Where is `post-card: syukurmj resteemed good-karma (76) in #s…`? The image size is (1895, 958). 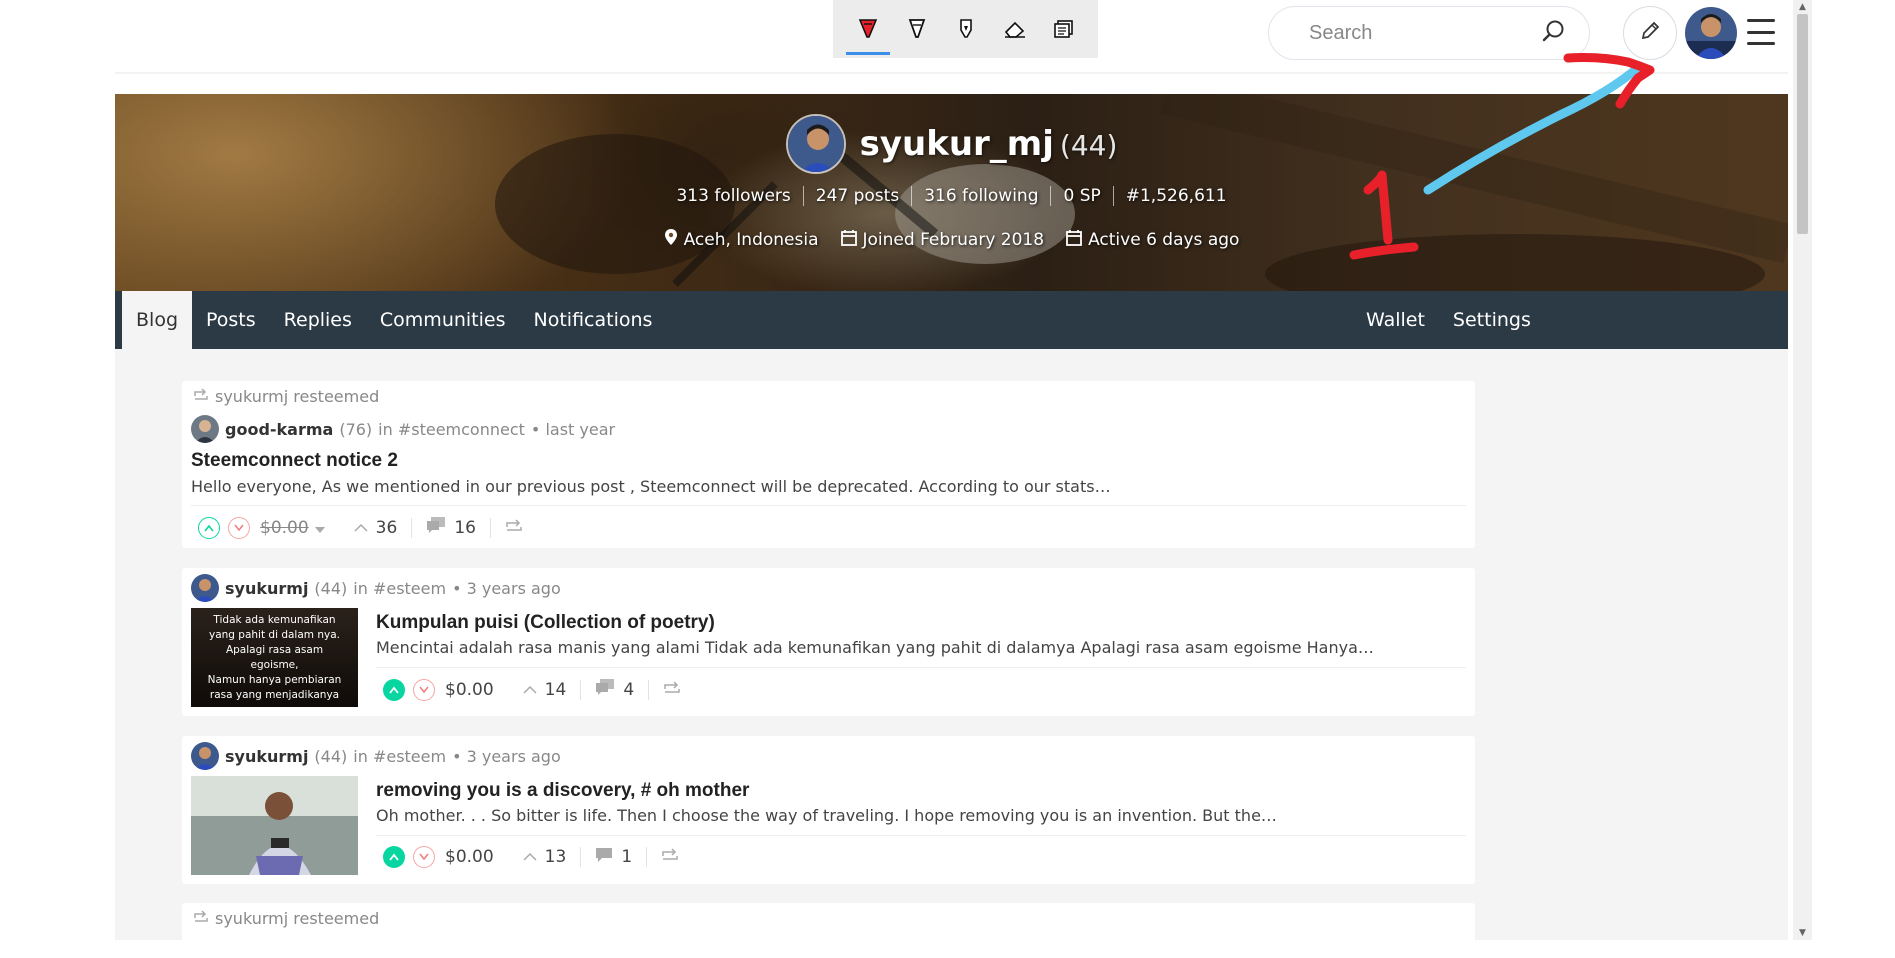
post-card: syukurmj resteemed good-karma (76) in #s… is located at coordinates (828, 464).